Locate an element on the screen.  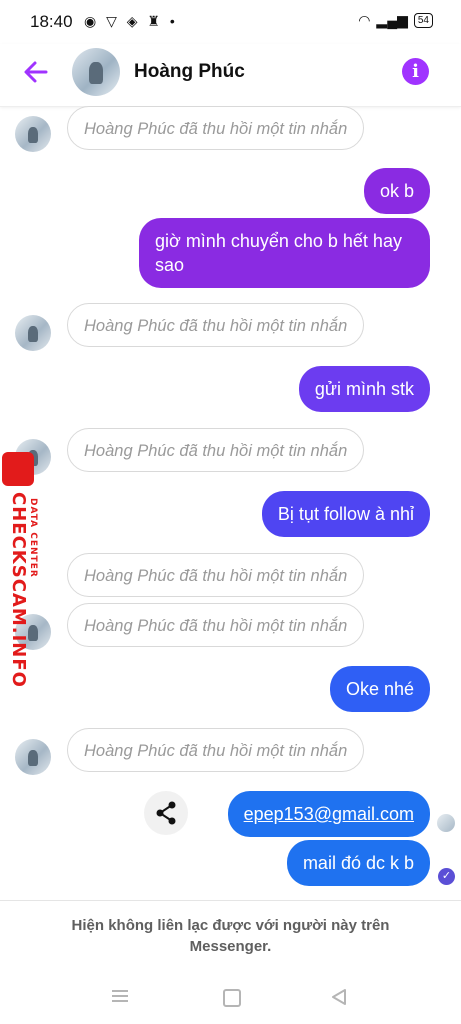
home-icon is located at coordinates (232, 998).